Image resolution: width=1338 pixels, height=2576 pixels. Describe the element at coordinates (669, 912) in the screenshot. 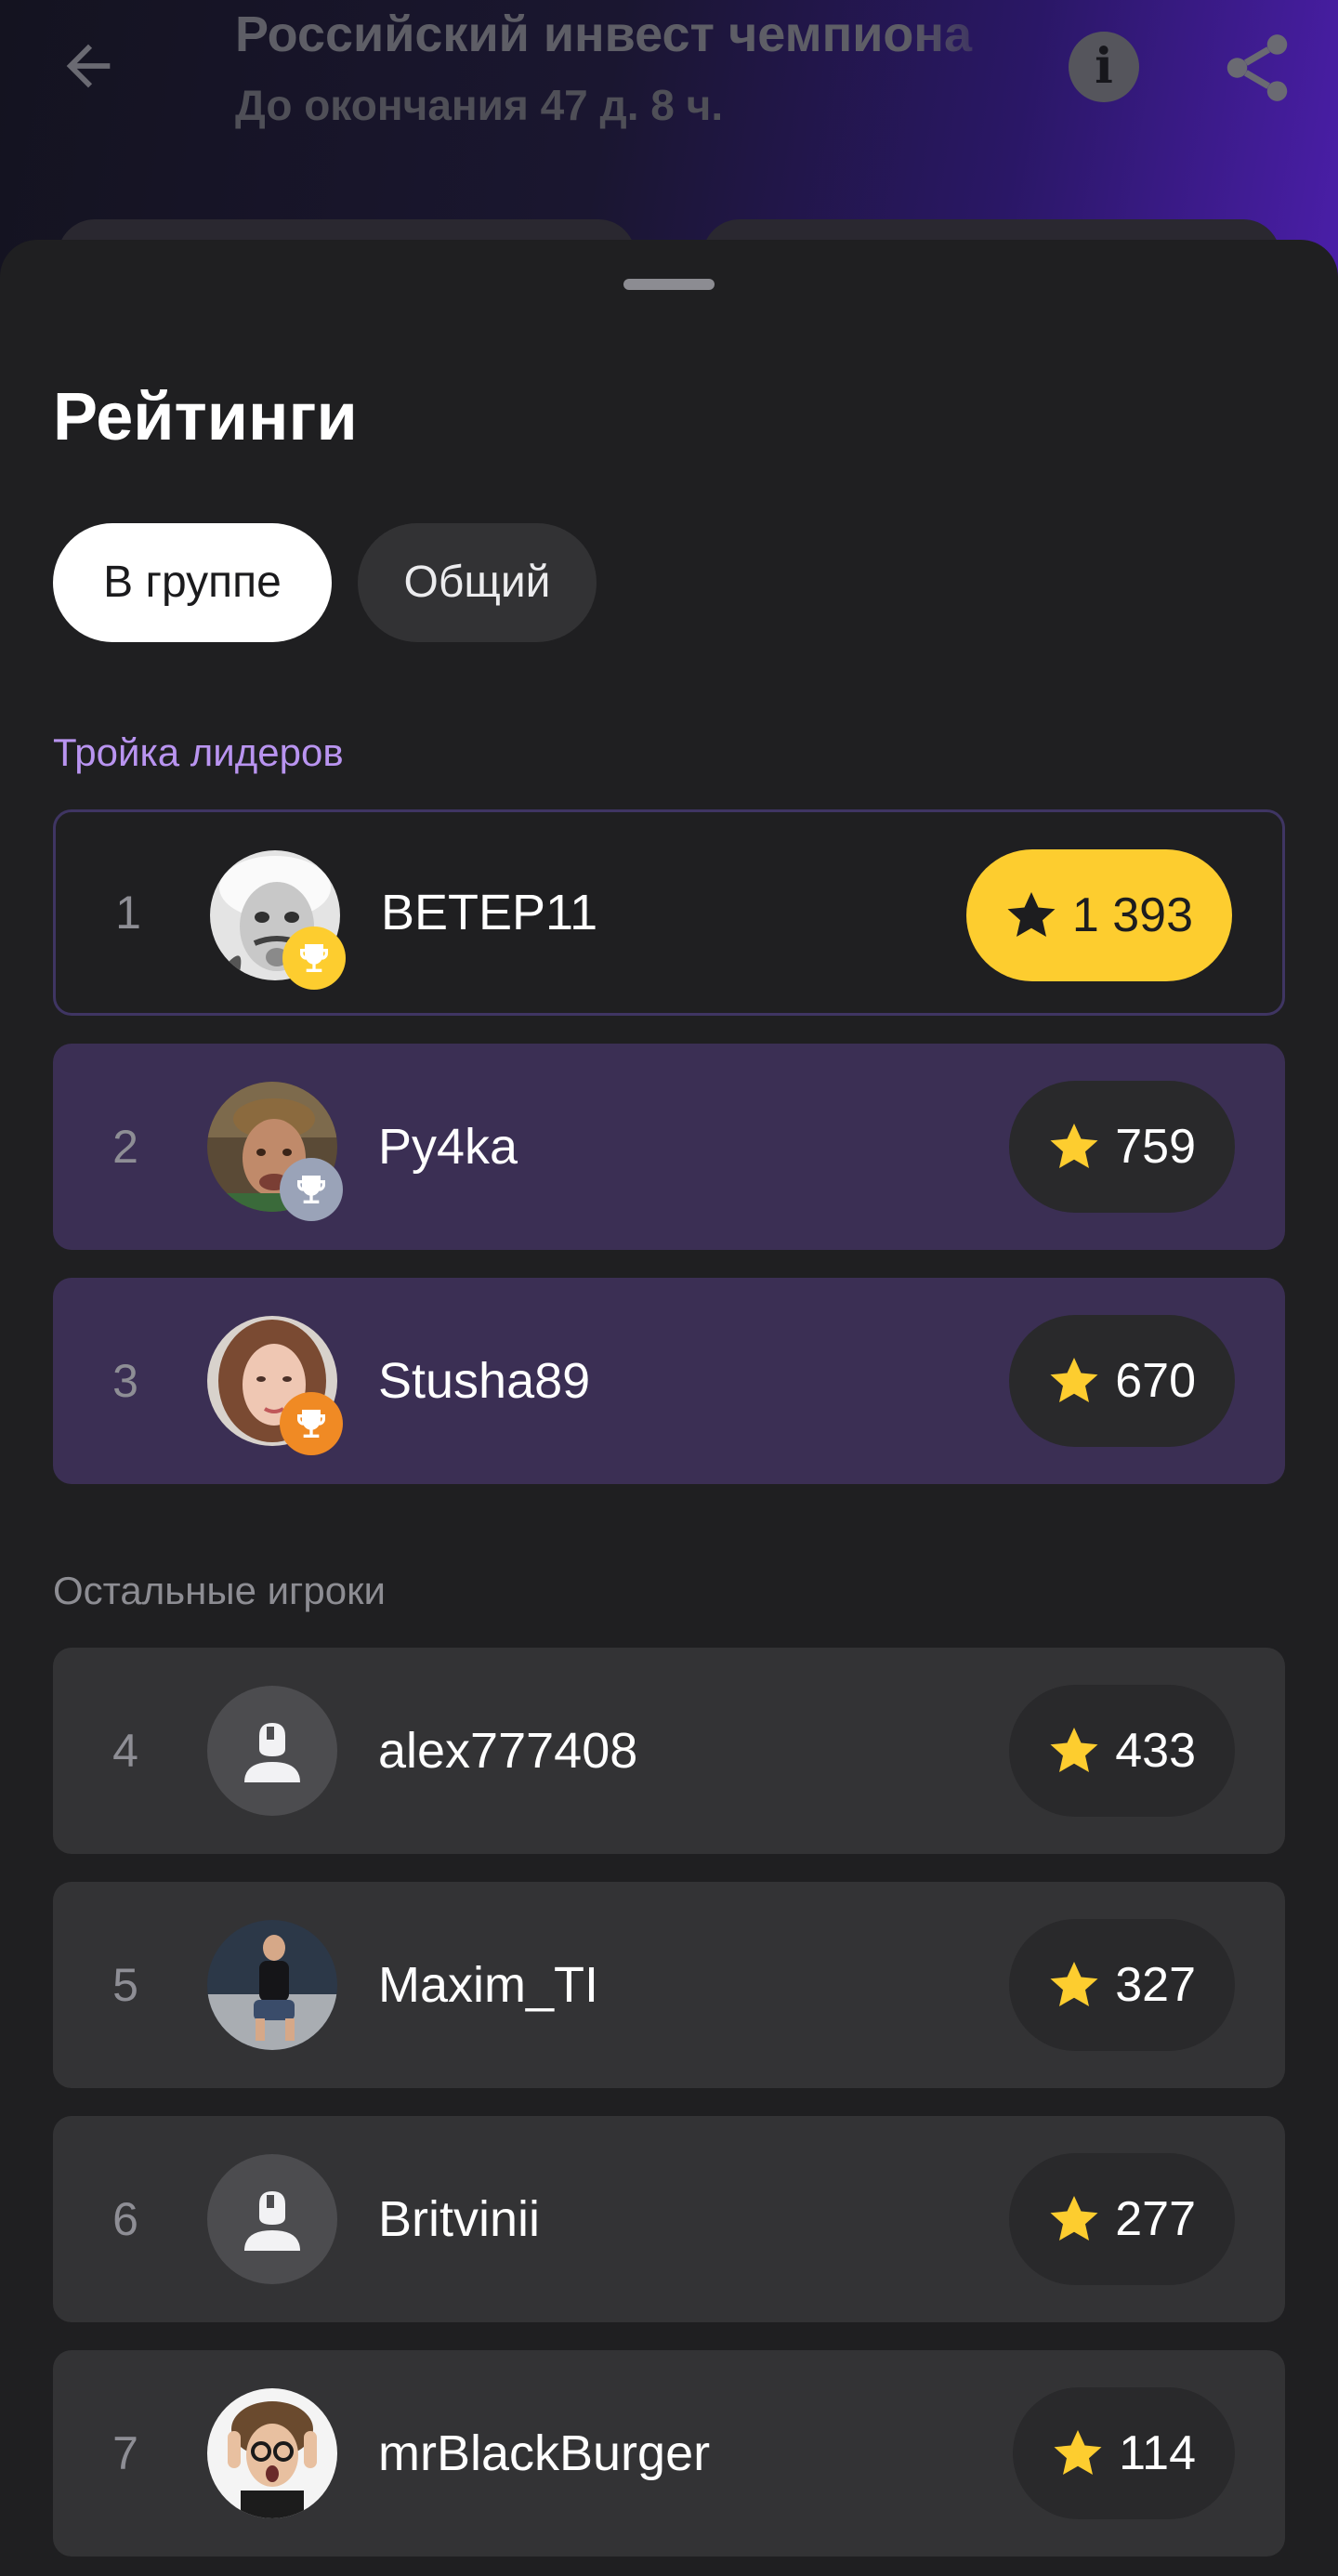

I see `leader-row-1: 1 ВЕТЕР11 1 393` at that location.